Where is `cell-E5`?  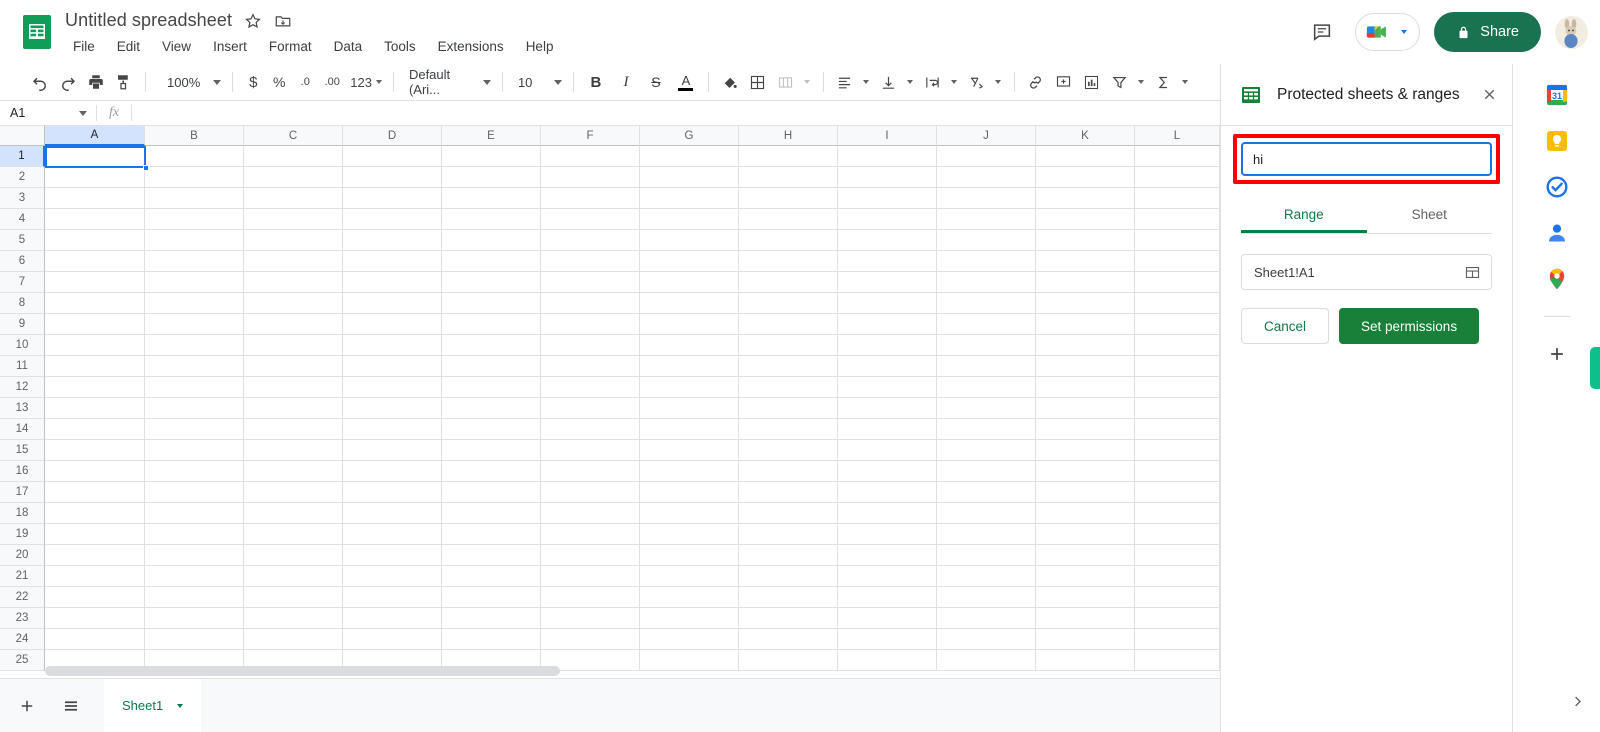
cell-E5 is located at coordinates (491, 240).